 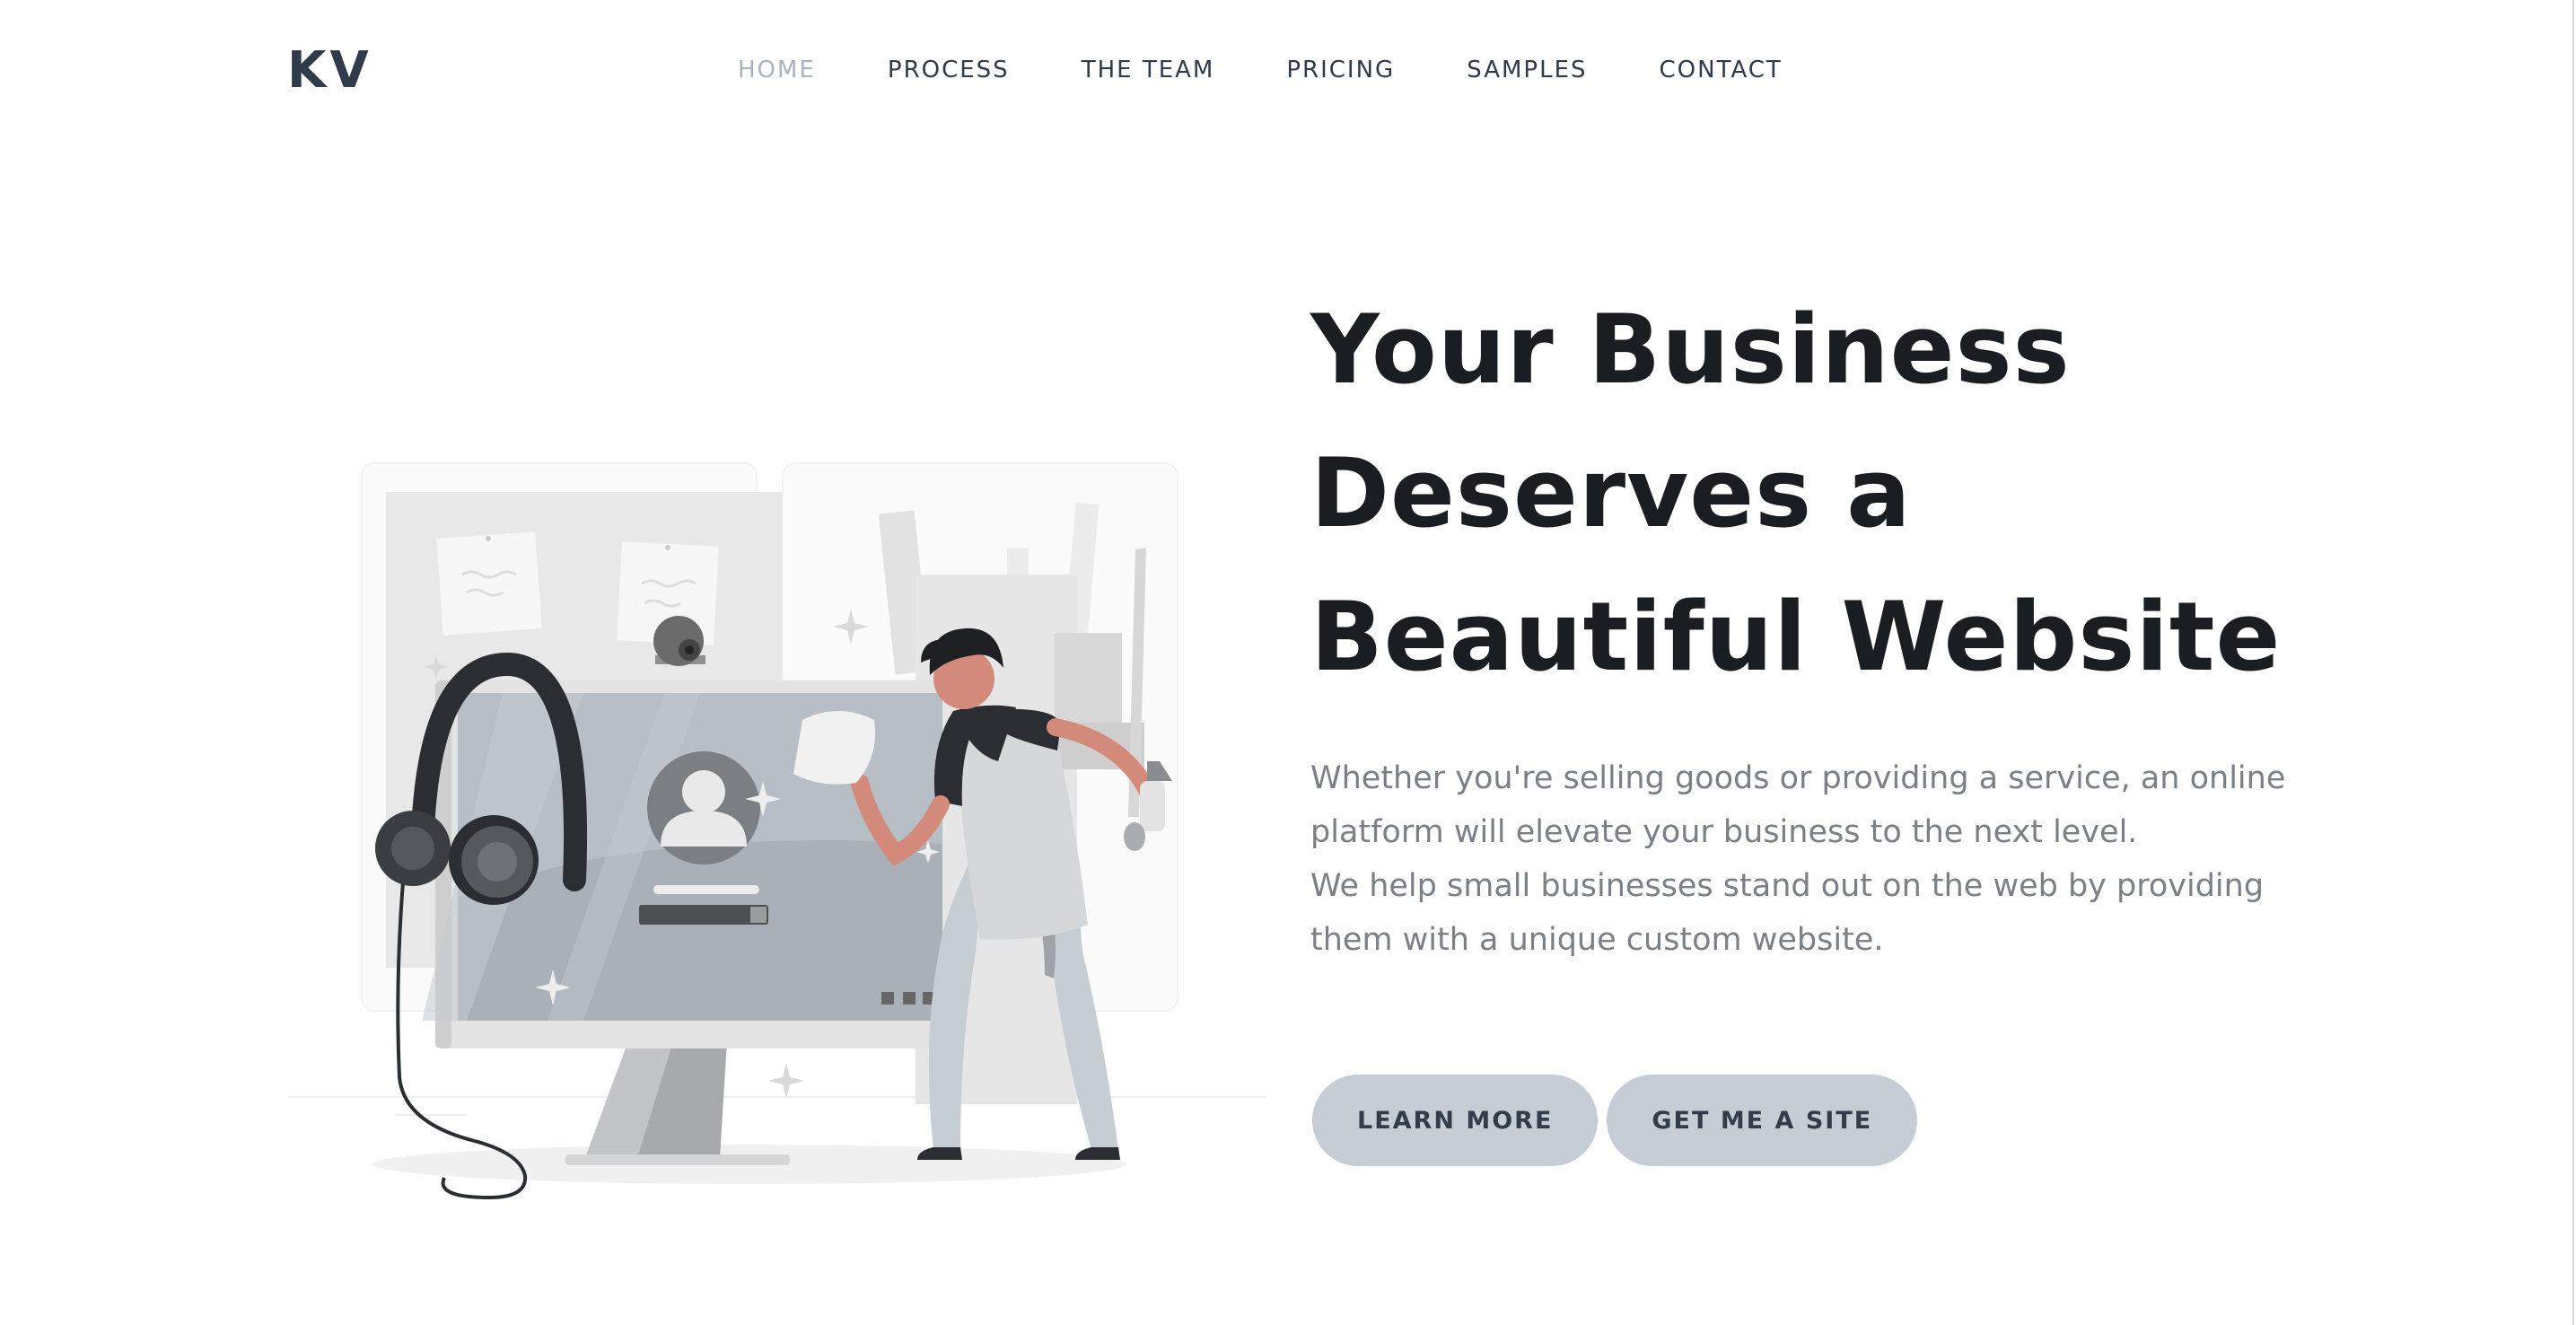 I want to click on site-logo: KV, so click(x=329, y=70).